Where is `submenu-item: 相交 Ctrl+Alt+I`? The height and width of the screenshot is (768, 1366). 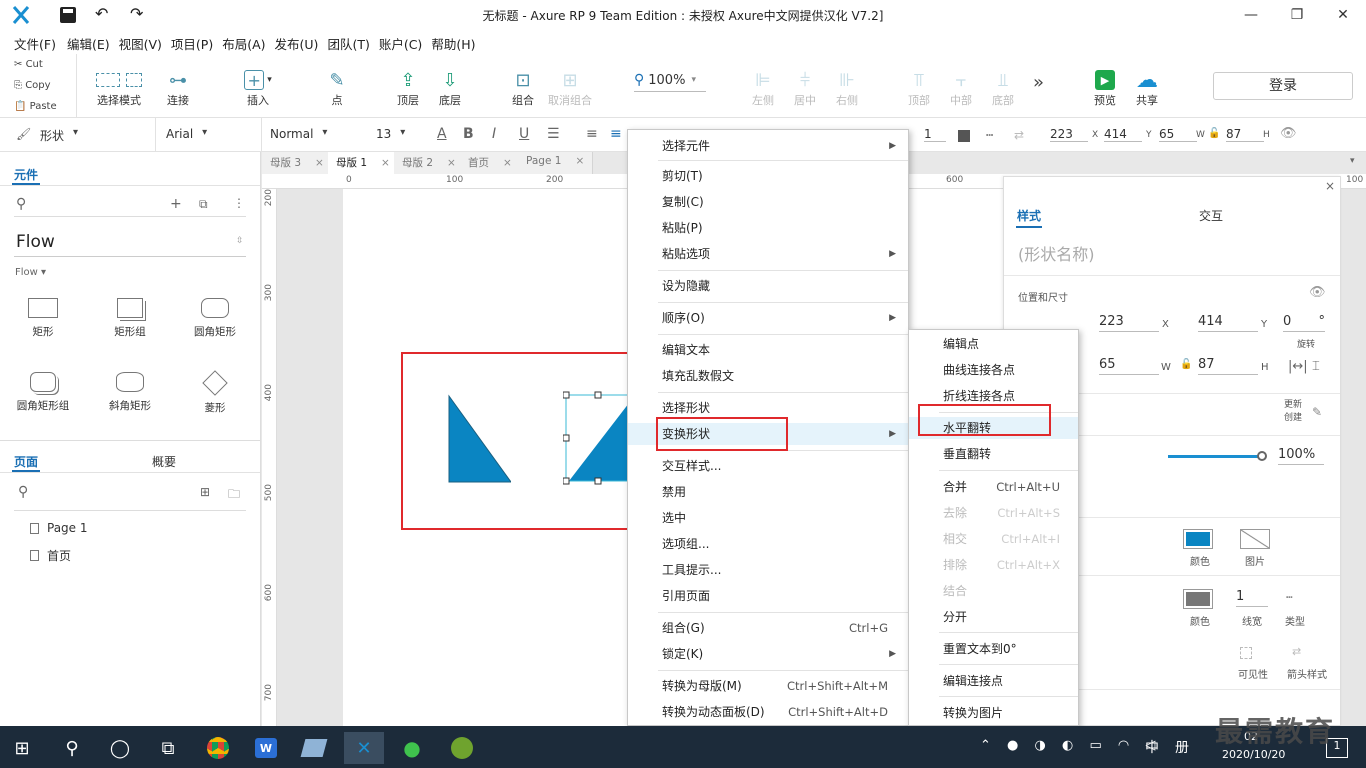 submenu-item: 相交 Ctrl+Alt+I is located at coordinates (993, 539).